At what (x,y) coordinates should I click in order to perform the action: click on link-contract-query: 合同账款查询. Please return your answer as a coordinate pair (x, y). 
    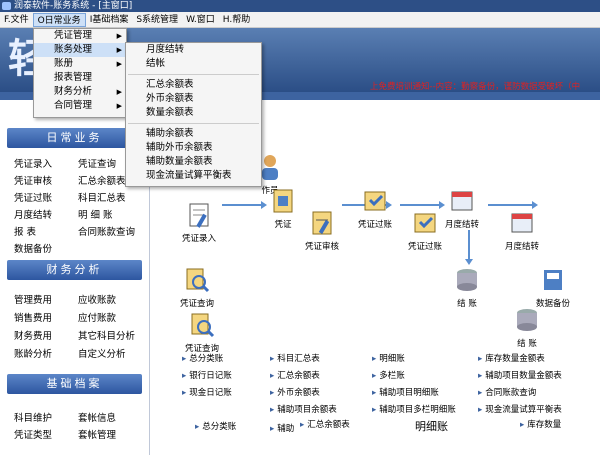
    Looking at the image, I should click on (106, 231).